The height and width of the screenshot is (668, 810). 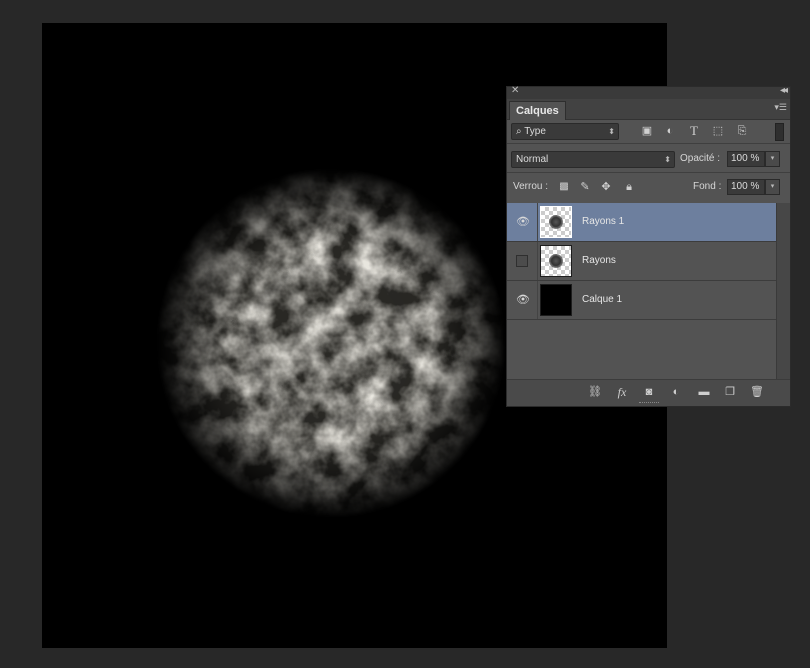 What do you see at coordinates (648, 92) in the screenshot?
I see `panel-titlebar: ✕ ◂◂` at bounding box center [648, 92].